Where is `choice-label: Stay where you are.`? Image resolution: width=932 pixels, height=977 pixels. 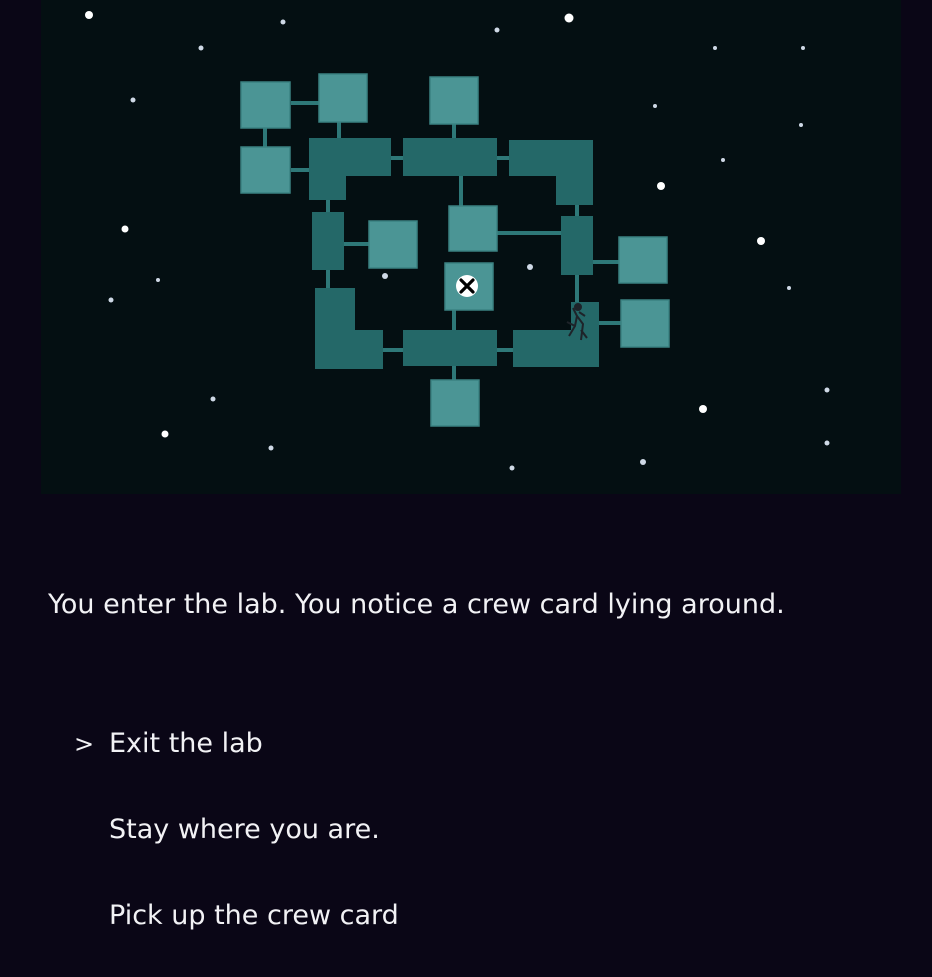 choice-label: Stay where you are. is located at coordinates (244, 829).